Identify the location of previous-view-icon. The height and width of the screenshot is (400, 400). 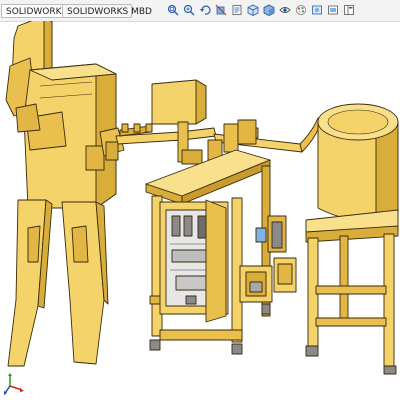
(205, 10).